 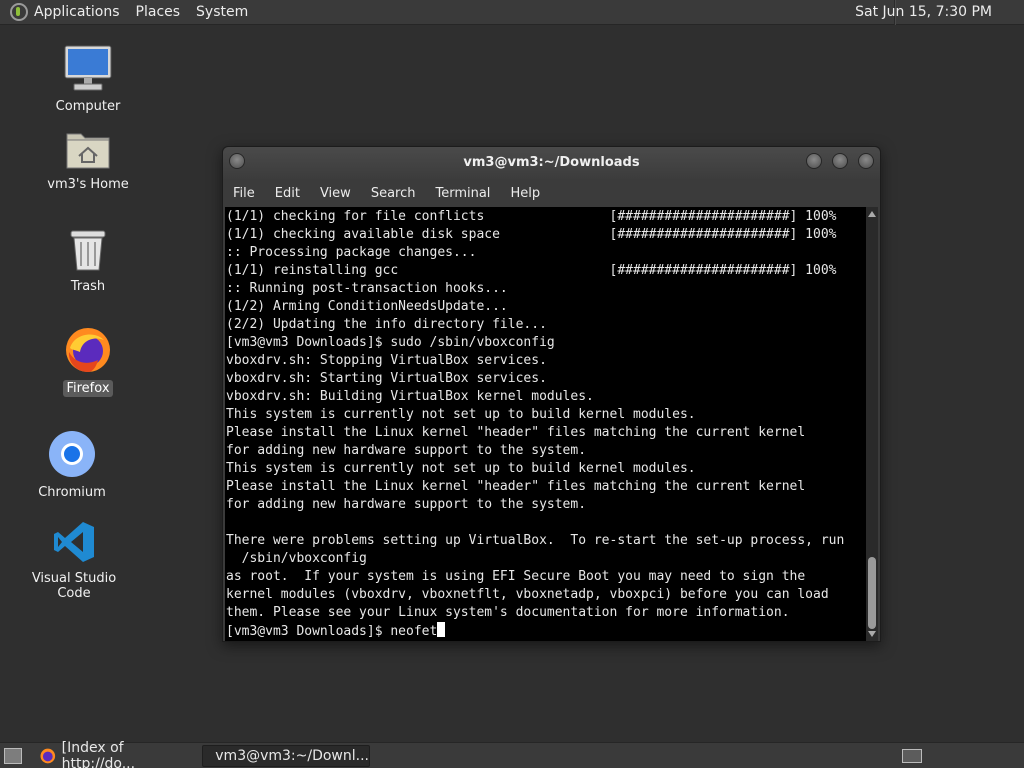 I want to click on desktop-icon-label: Chromium, so click(x=72, y=492).